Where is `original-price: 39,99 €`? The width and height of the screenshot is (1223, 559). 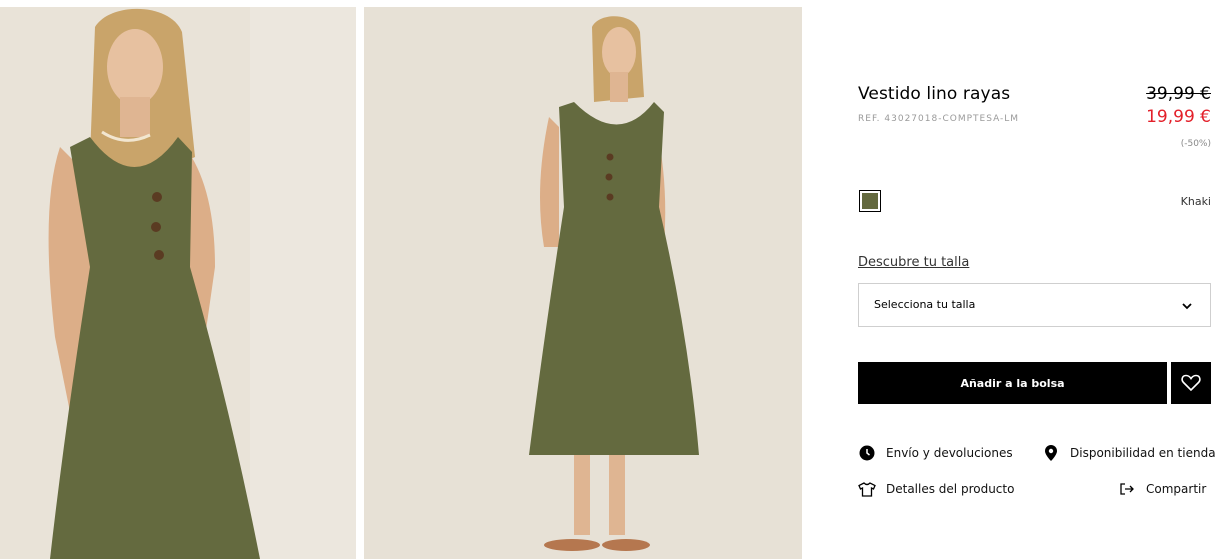
original-price: 39,99 € is located at coordinates (1178, 94).